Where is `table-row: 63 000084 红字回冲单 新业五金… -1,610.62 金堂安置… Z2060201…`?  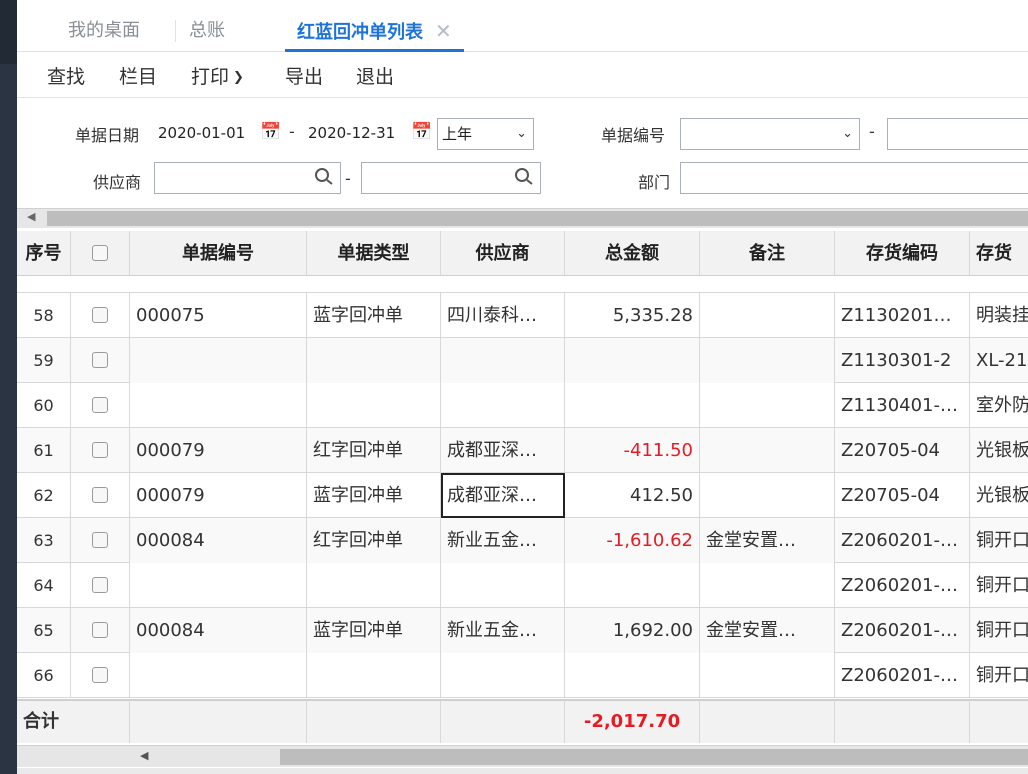
table-row: 63 000084 红字回冲单 新业五金… -1,610.62 金堂安置… Z2060201… is located at coordinates (522, 540).